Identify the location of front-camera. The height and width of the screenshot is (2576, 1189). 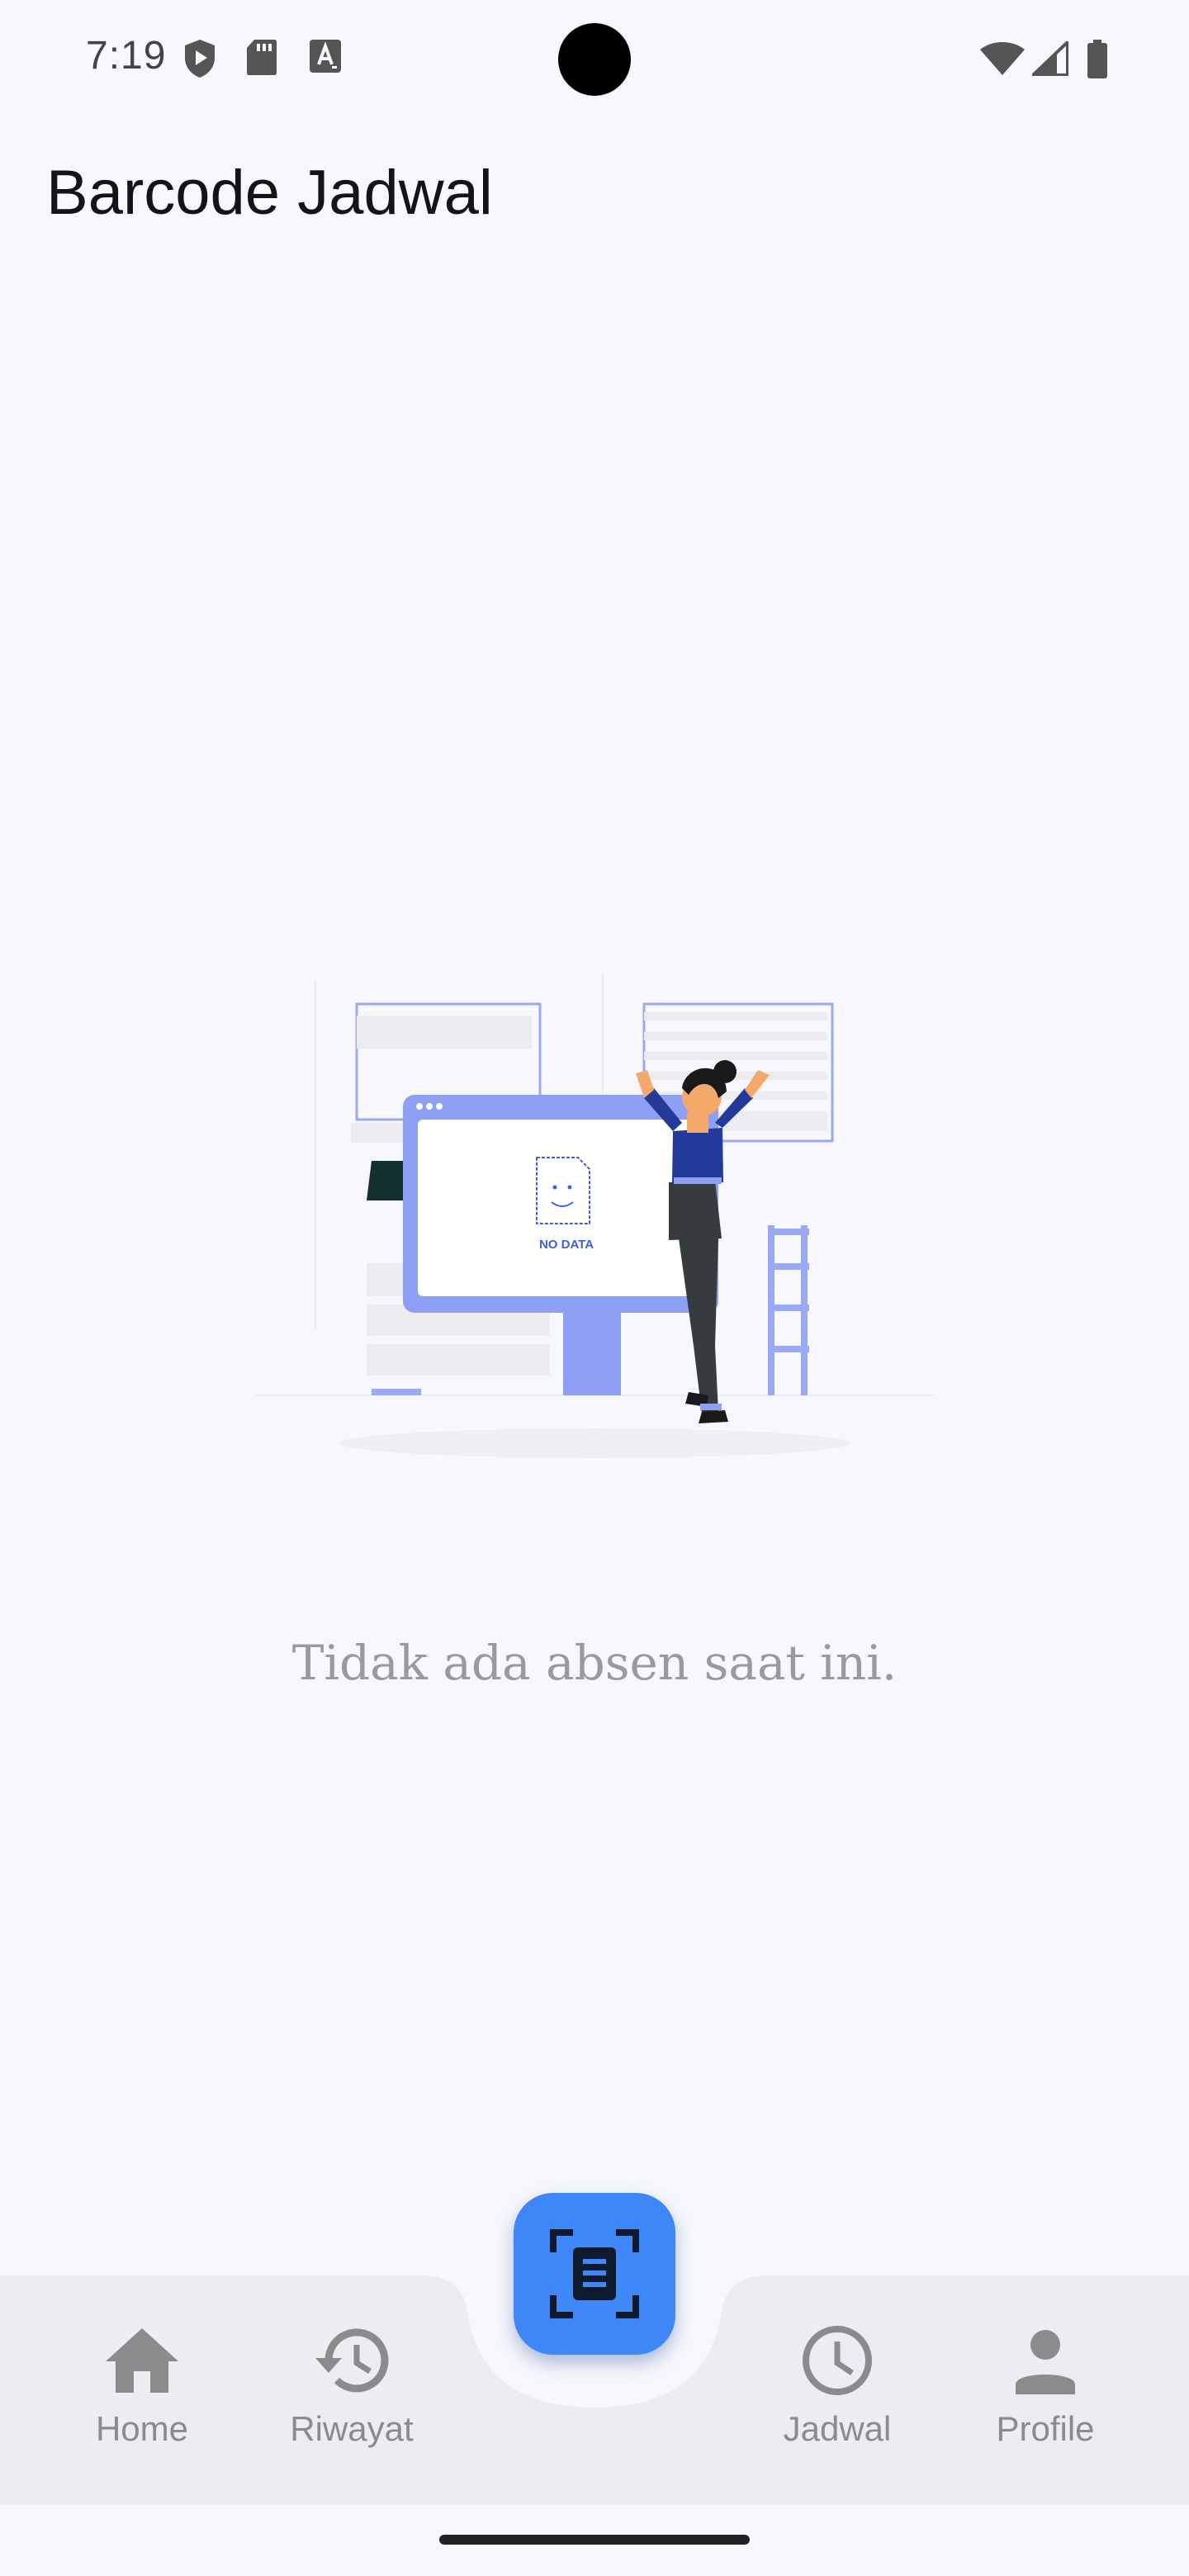
(594, 59).